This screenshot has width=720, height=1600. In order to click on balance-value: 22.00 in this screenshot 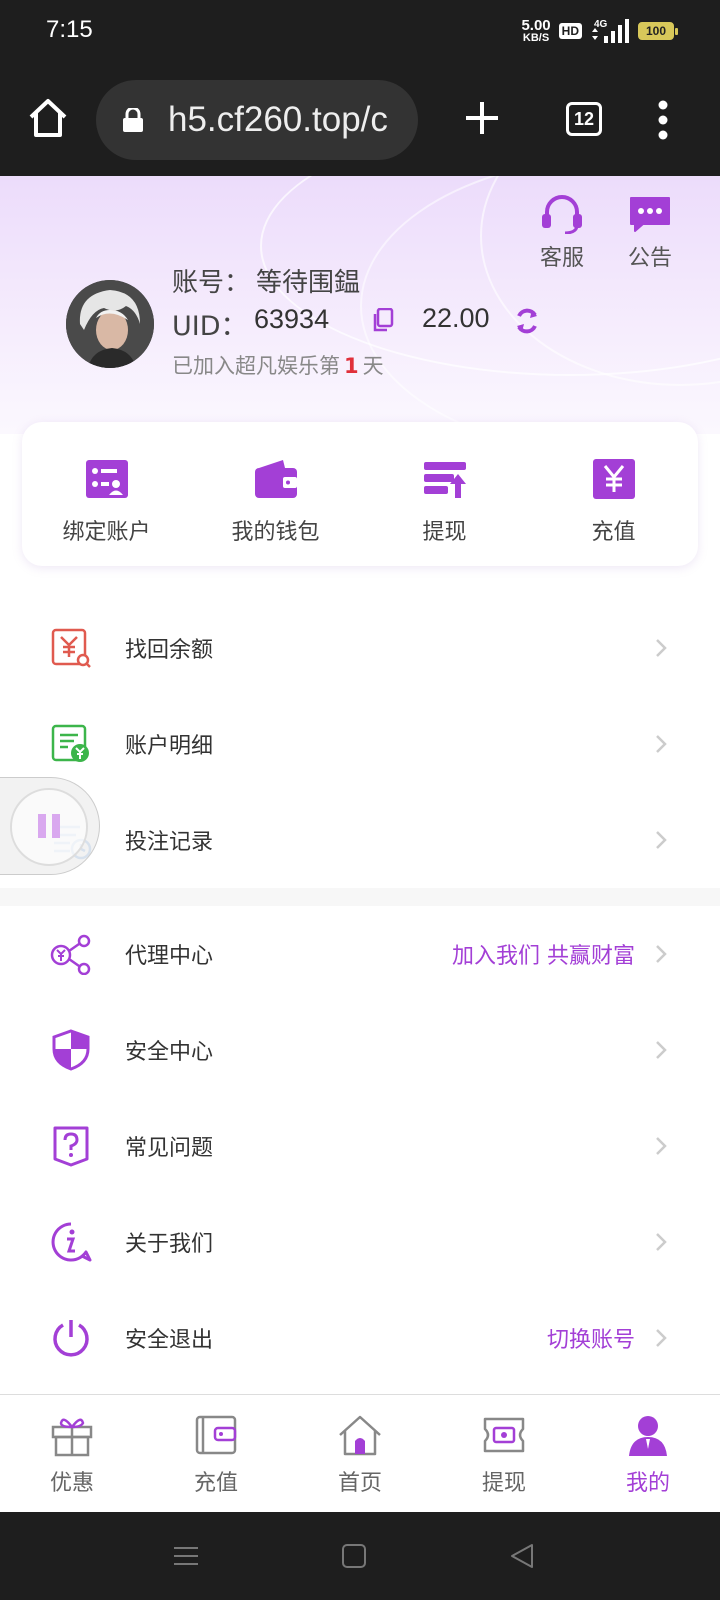, I will do `click(456, 318)`.